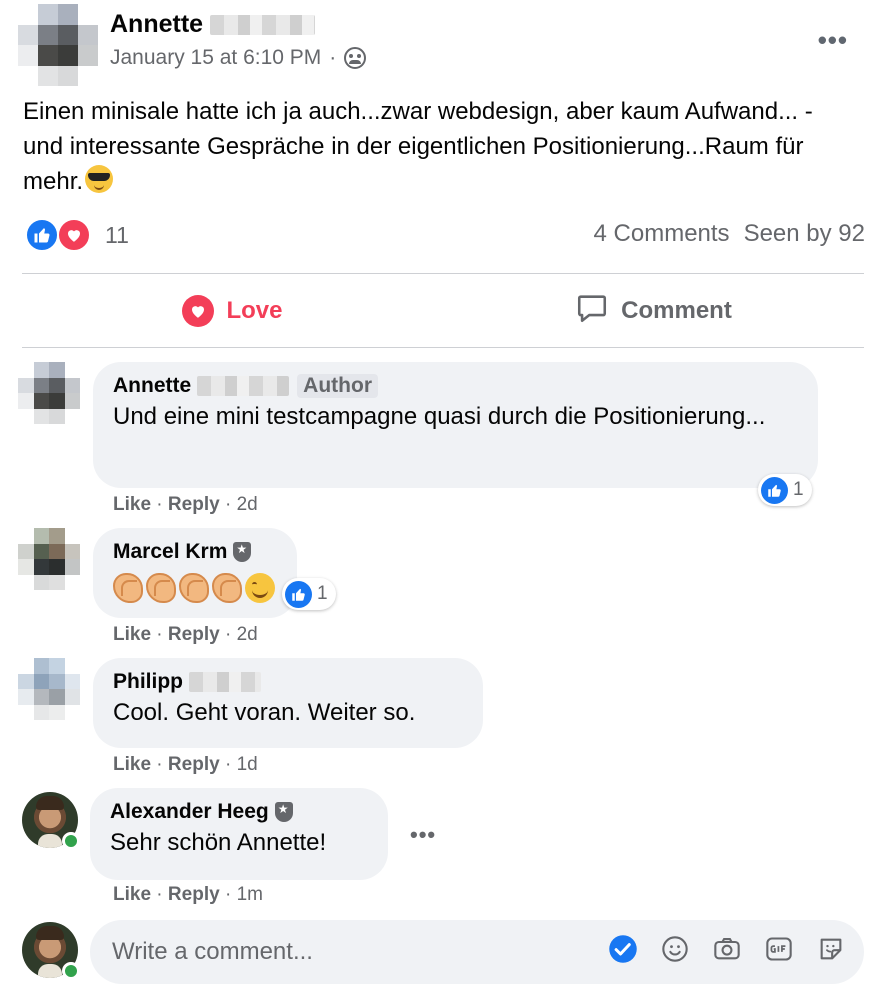  I want to click on comment-author: Marcel Krm, so click(195, 552).